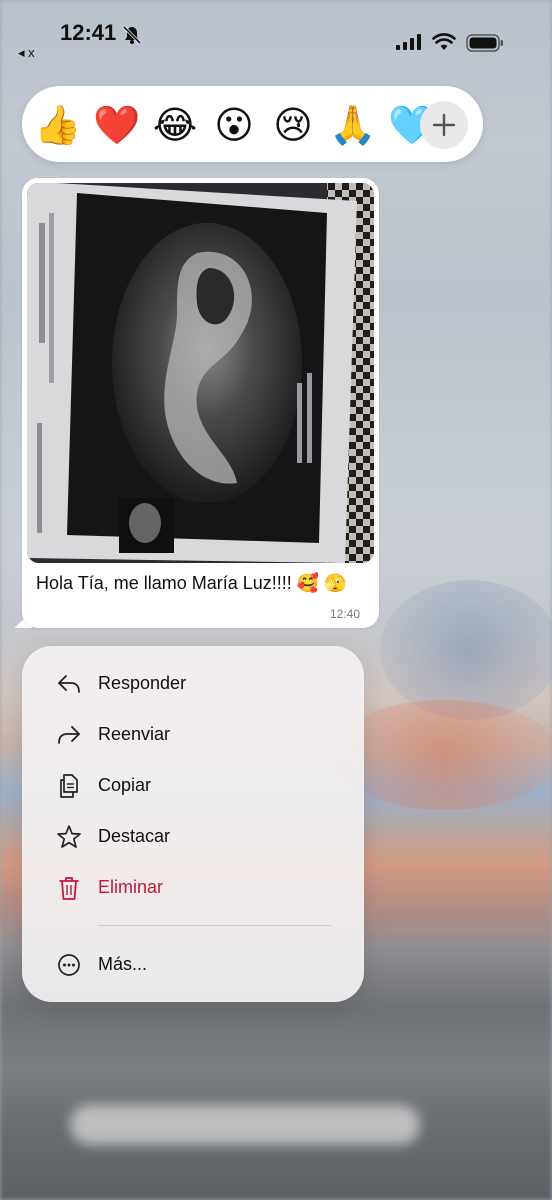 The width and height of the screenshot is (552, 1200). What do you see at coordinates (142, 683) in the screenshot?
I see `menu-item-label: Responder` at bounding box center [142, 683].